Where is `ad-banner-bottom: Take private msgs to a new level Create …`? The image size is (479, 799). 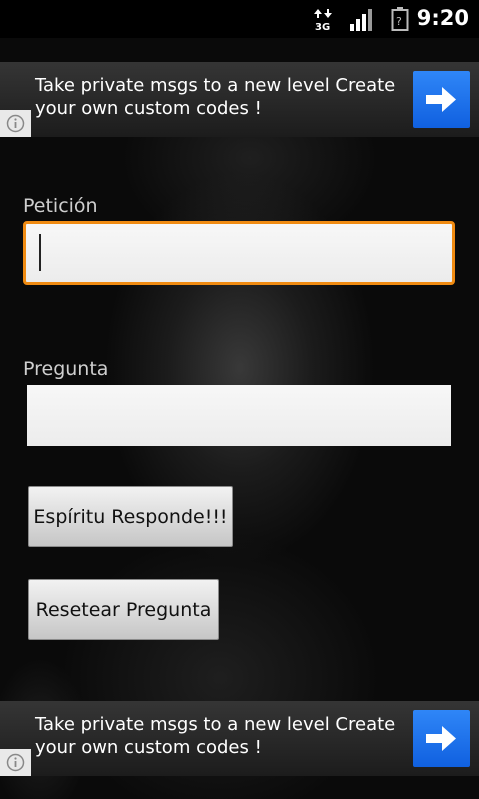 ad-banner-bottom: Take private msgs to a new level Create … is located at coordinates (239, 738).